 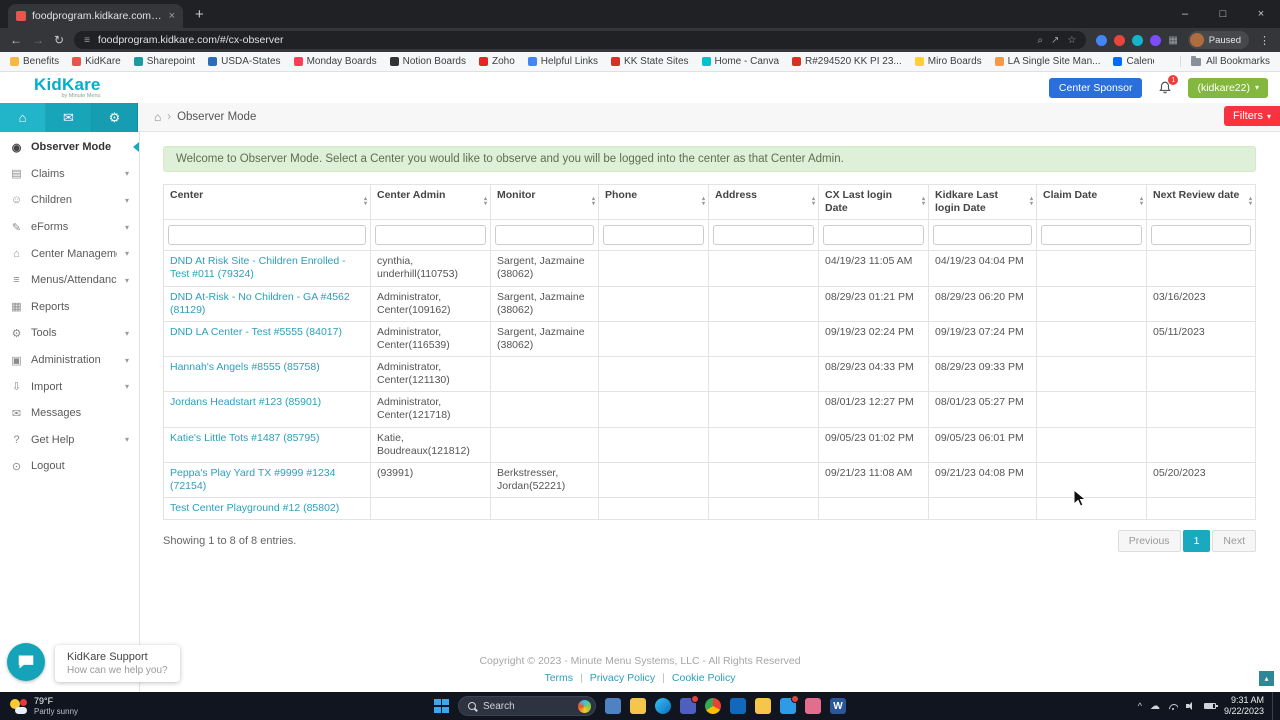 I want to click on refresh-icon: ↻, so click(x=59, y=40).